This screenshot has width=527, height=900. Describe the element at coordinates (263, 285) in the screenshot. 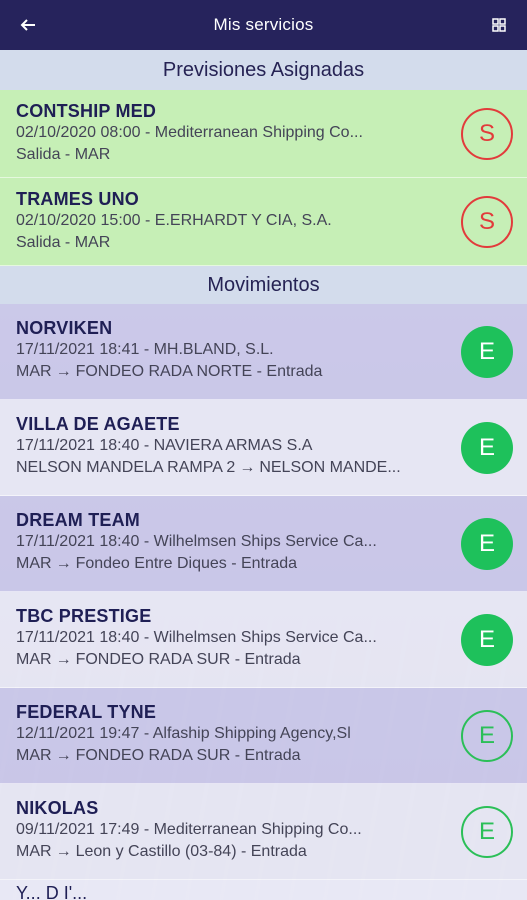

I see `section-header-movimientos: Movimientos` at that location.